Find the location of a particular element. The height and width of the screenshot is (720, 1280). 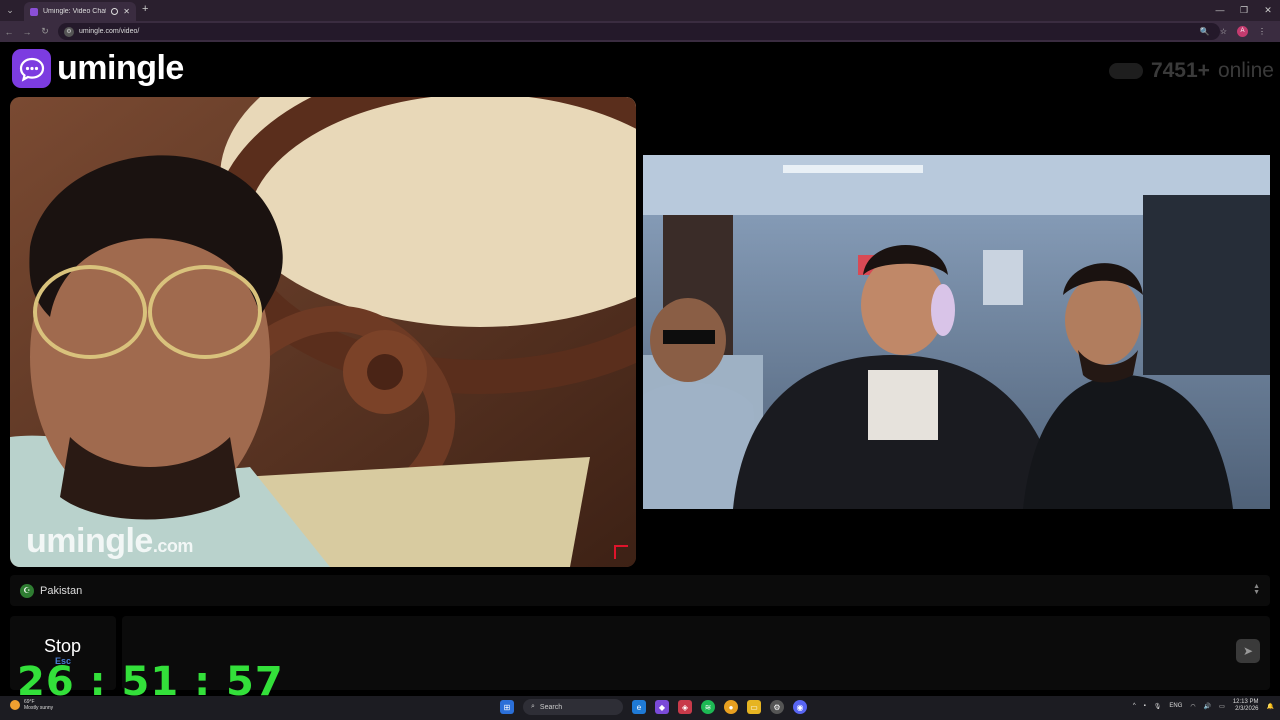

office-icon: ◈ is located at coordinates (685, 707).